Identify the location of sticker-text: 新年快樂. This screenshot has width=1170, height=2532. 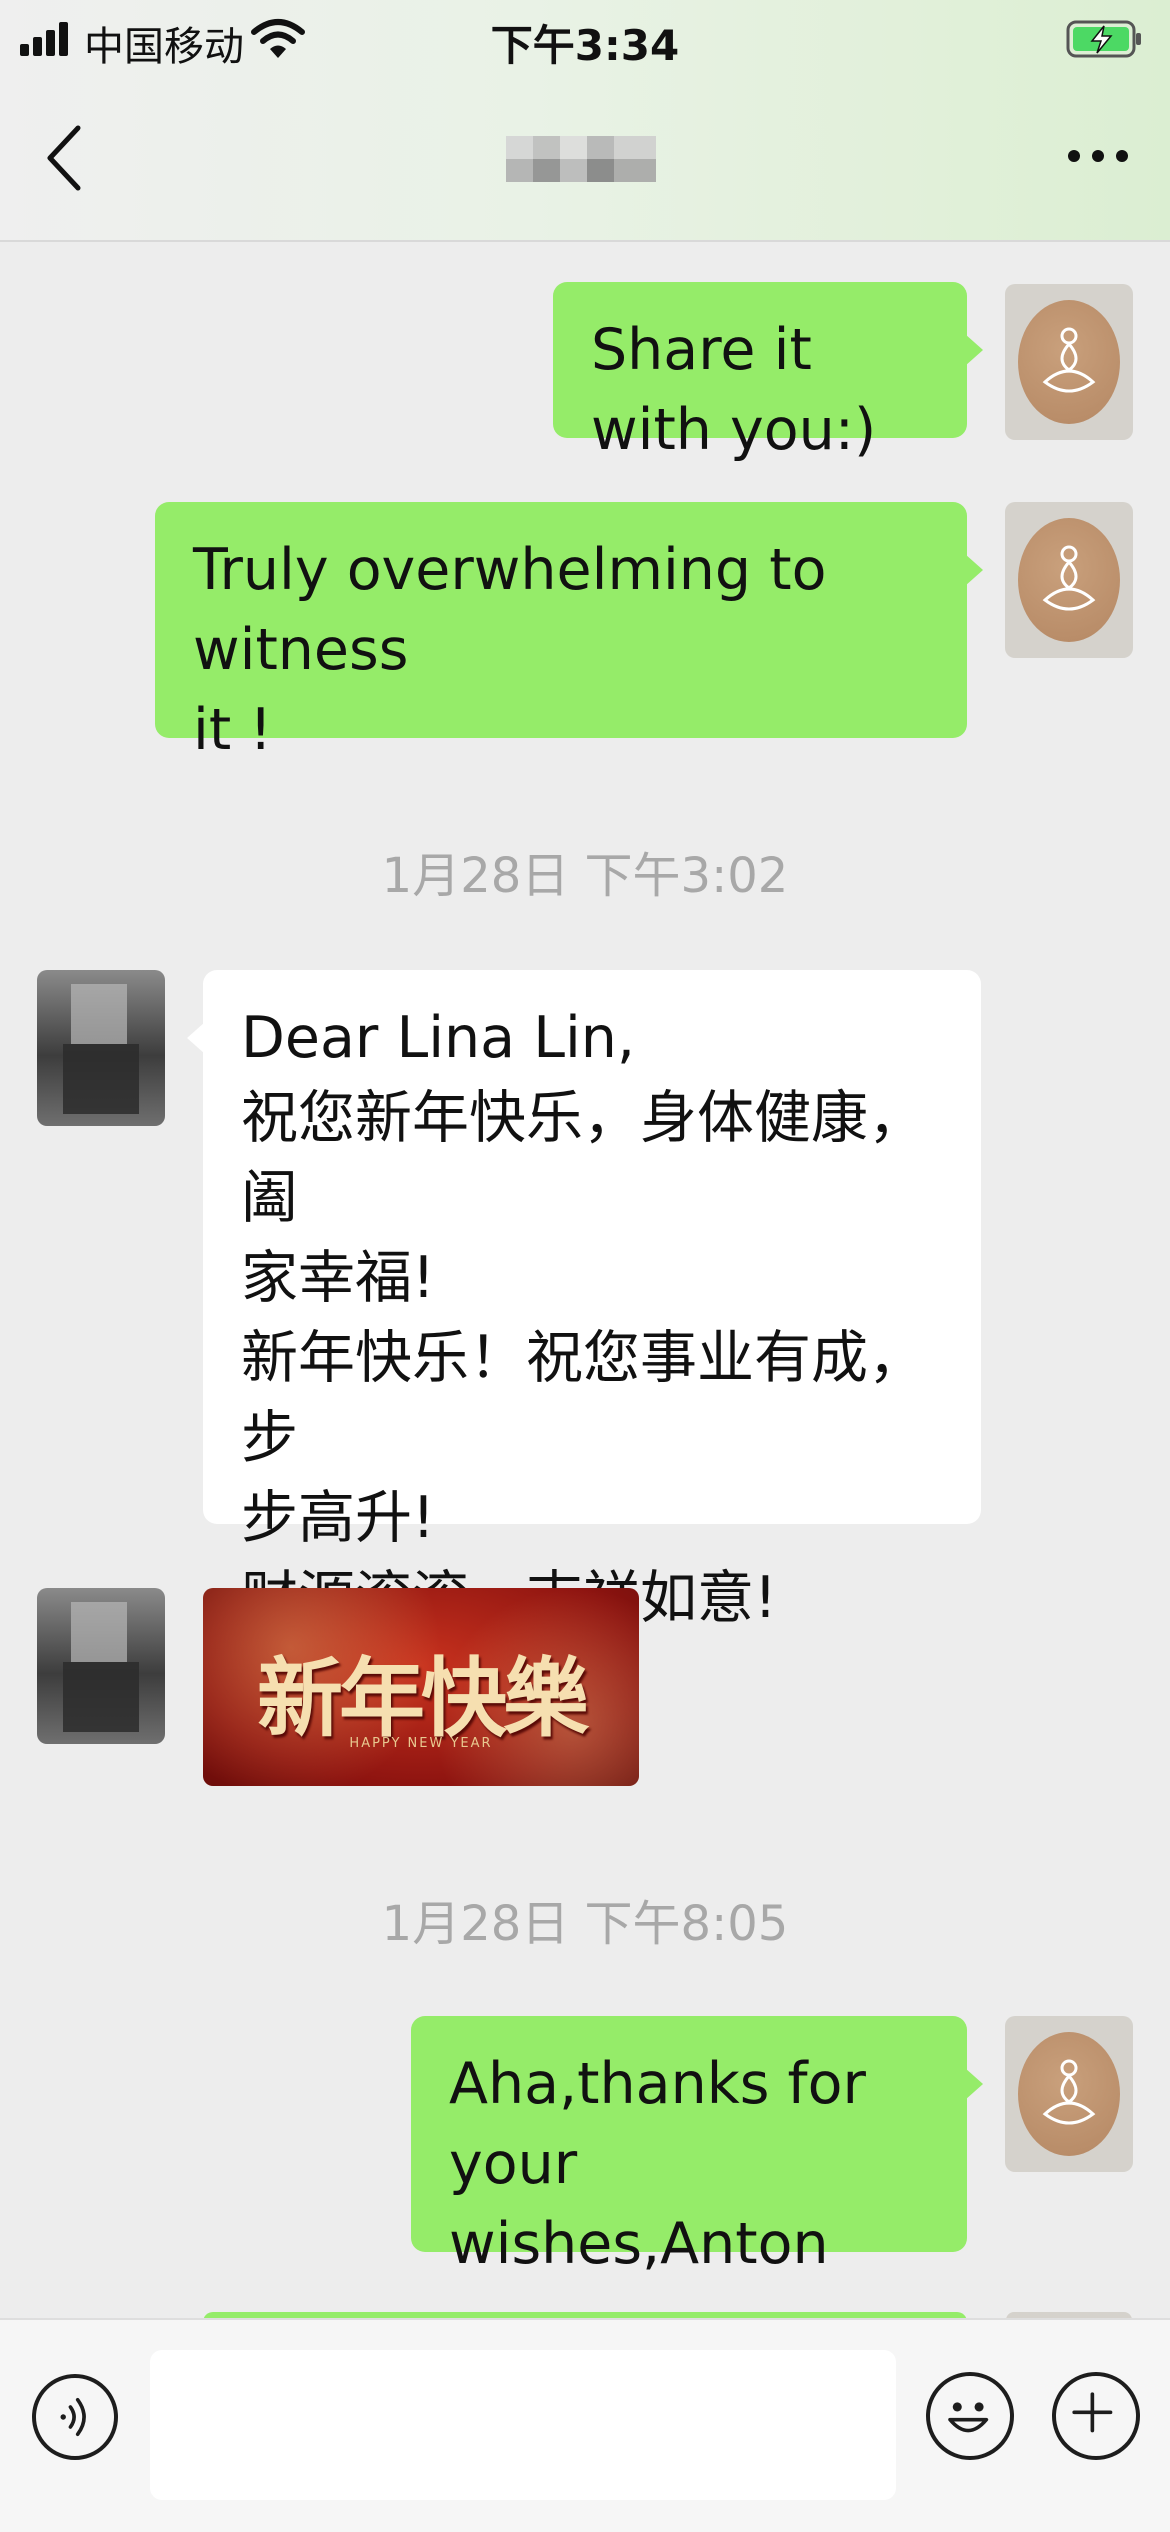
(423, 1698).